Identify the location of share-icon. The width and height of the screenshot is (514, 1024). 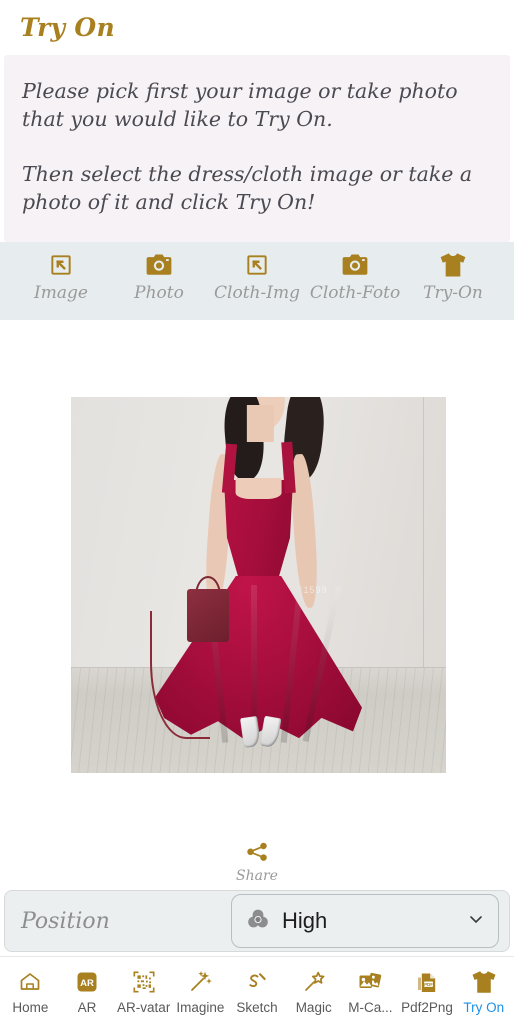
(257, 854).